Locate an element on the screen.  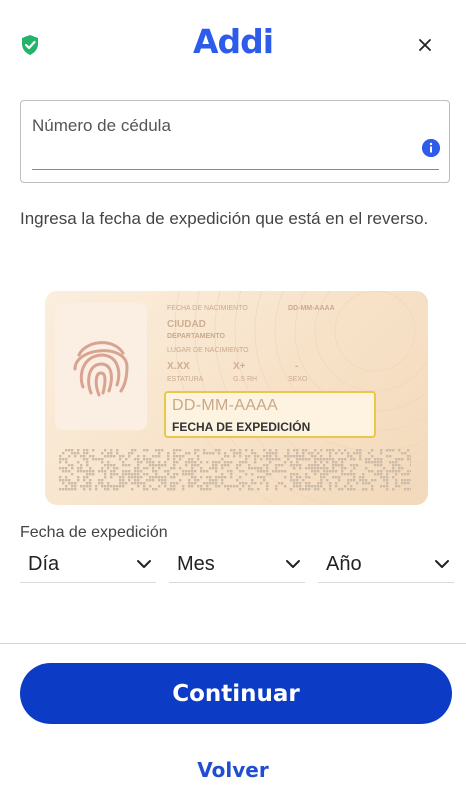
city-text: CIUDAD is located at coordinates (186, 324).